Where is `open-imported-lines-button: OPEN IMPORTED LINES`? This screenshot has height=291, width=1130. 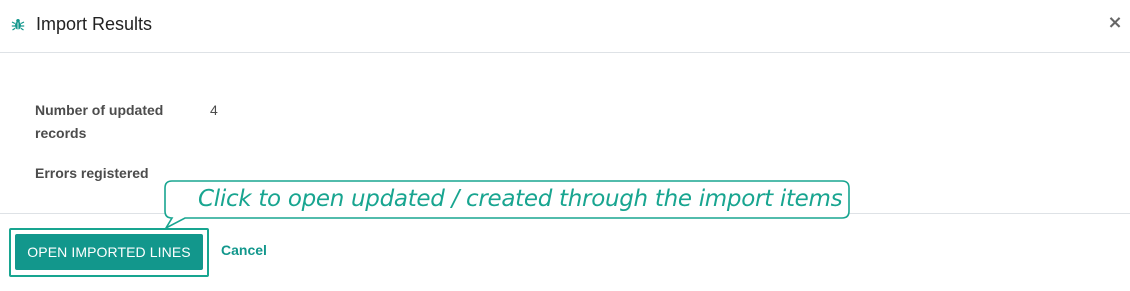
open-imported-lines-button: OPEN IMPORTED LINES is located at coordinates (109, 252).